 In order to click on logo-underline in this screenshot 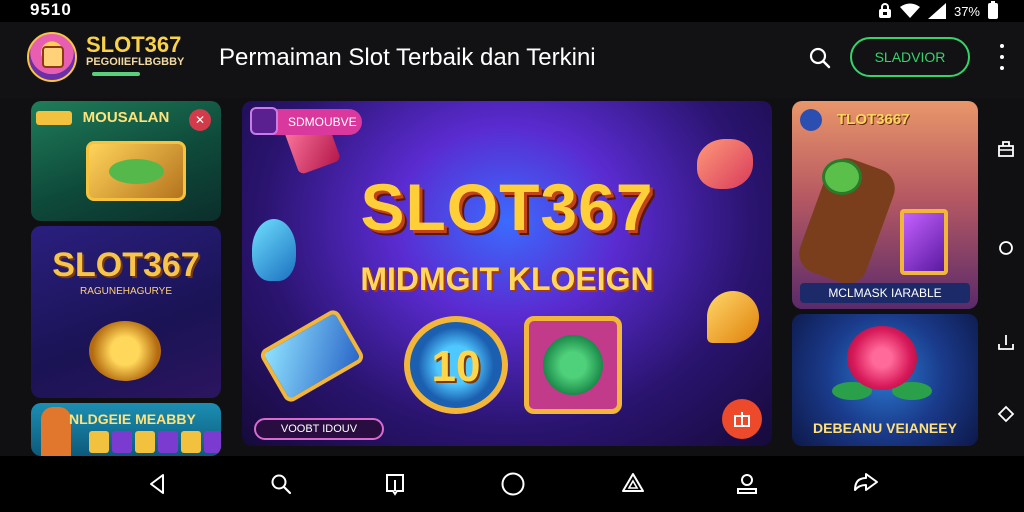, I will do `click(116, 74)`.